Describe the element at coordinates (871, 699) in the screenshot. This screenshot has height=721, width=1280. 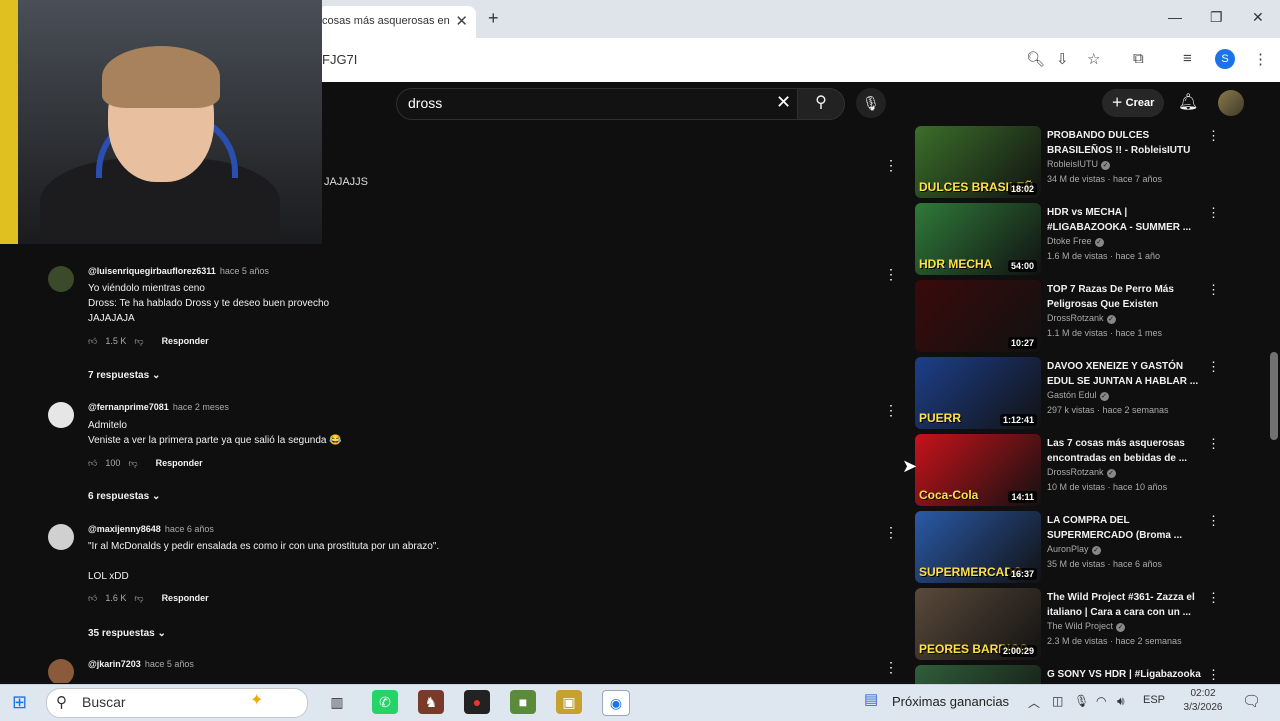
I see `widget-icon: ▤` at that location.